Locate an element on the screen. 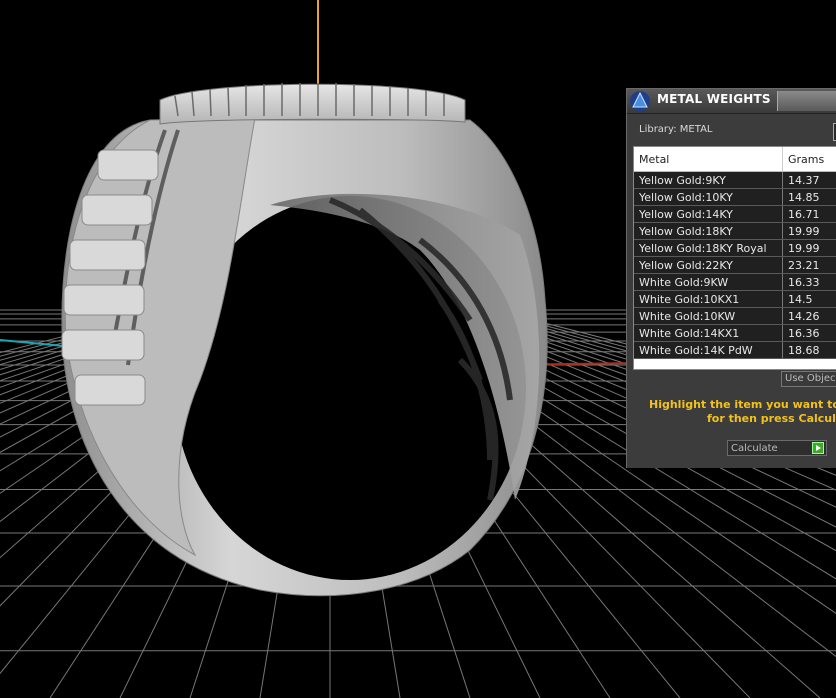  table-row: Yellow Gold:10KY 14.85 is located at coordinates (735, 197).